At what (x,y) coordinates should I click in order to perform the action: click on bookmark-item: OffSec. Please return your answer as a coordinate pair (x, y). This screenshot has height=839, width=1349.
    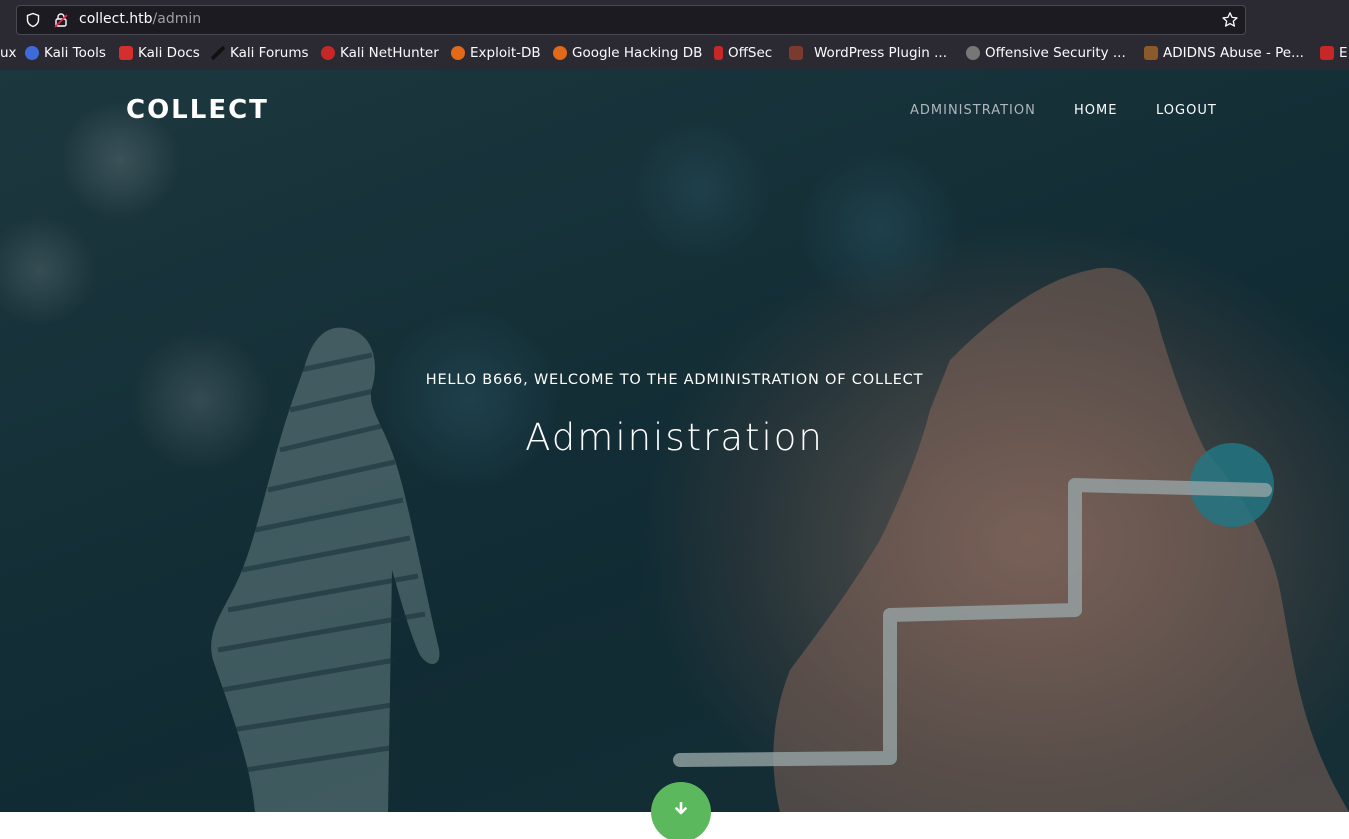
    Looking at the image, I should click on (743, 53).